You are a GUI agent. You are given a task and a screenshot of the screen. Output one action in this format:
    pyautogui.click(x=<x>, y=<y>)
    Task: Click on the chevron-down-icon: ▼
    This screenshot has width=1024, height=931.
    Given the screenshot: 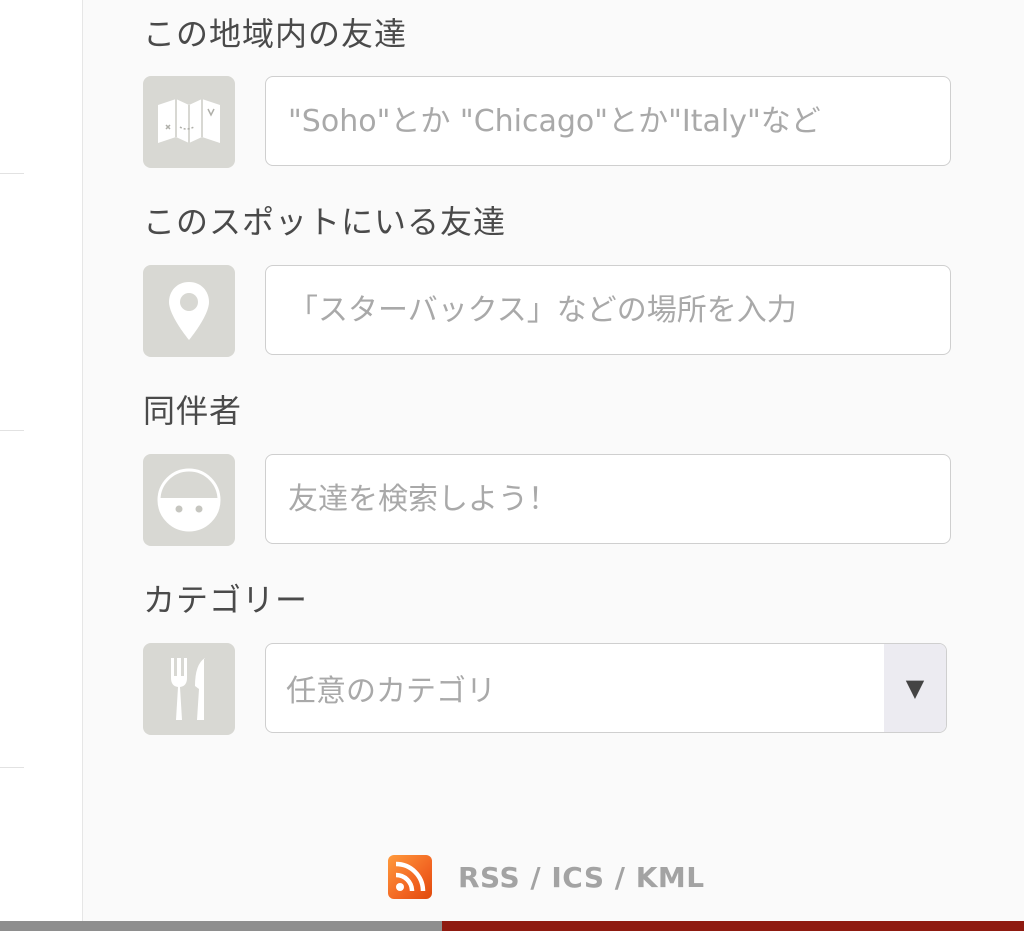 What is the action you would take?
    pyautogui.click(x=915, y=688)
    